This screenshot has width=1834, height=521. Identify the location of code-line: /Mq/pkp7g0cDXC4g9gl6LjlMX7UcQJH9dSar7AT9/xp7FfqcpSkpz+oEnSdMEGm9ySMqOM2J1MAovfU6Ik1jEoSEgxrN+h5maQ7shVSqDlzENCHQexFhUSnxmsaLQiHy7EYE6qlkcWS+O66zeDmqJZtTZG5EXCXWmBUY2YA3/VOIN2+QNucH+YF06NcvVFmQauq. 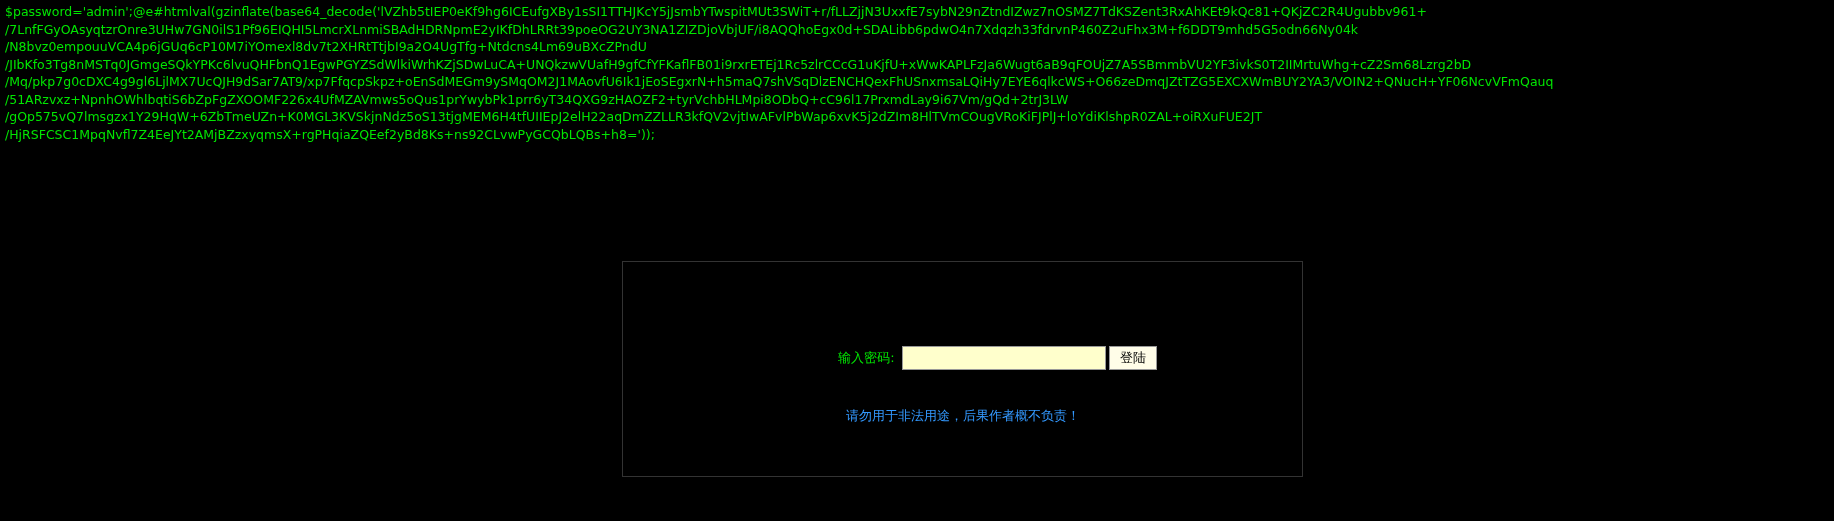
(779, 82).